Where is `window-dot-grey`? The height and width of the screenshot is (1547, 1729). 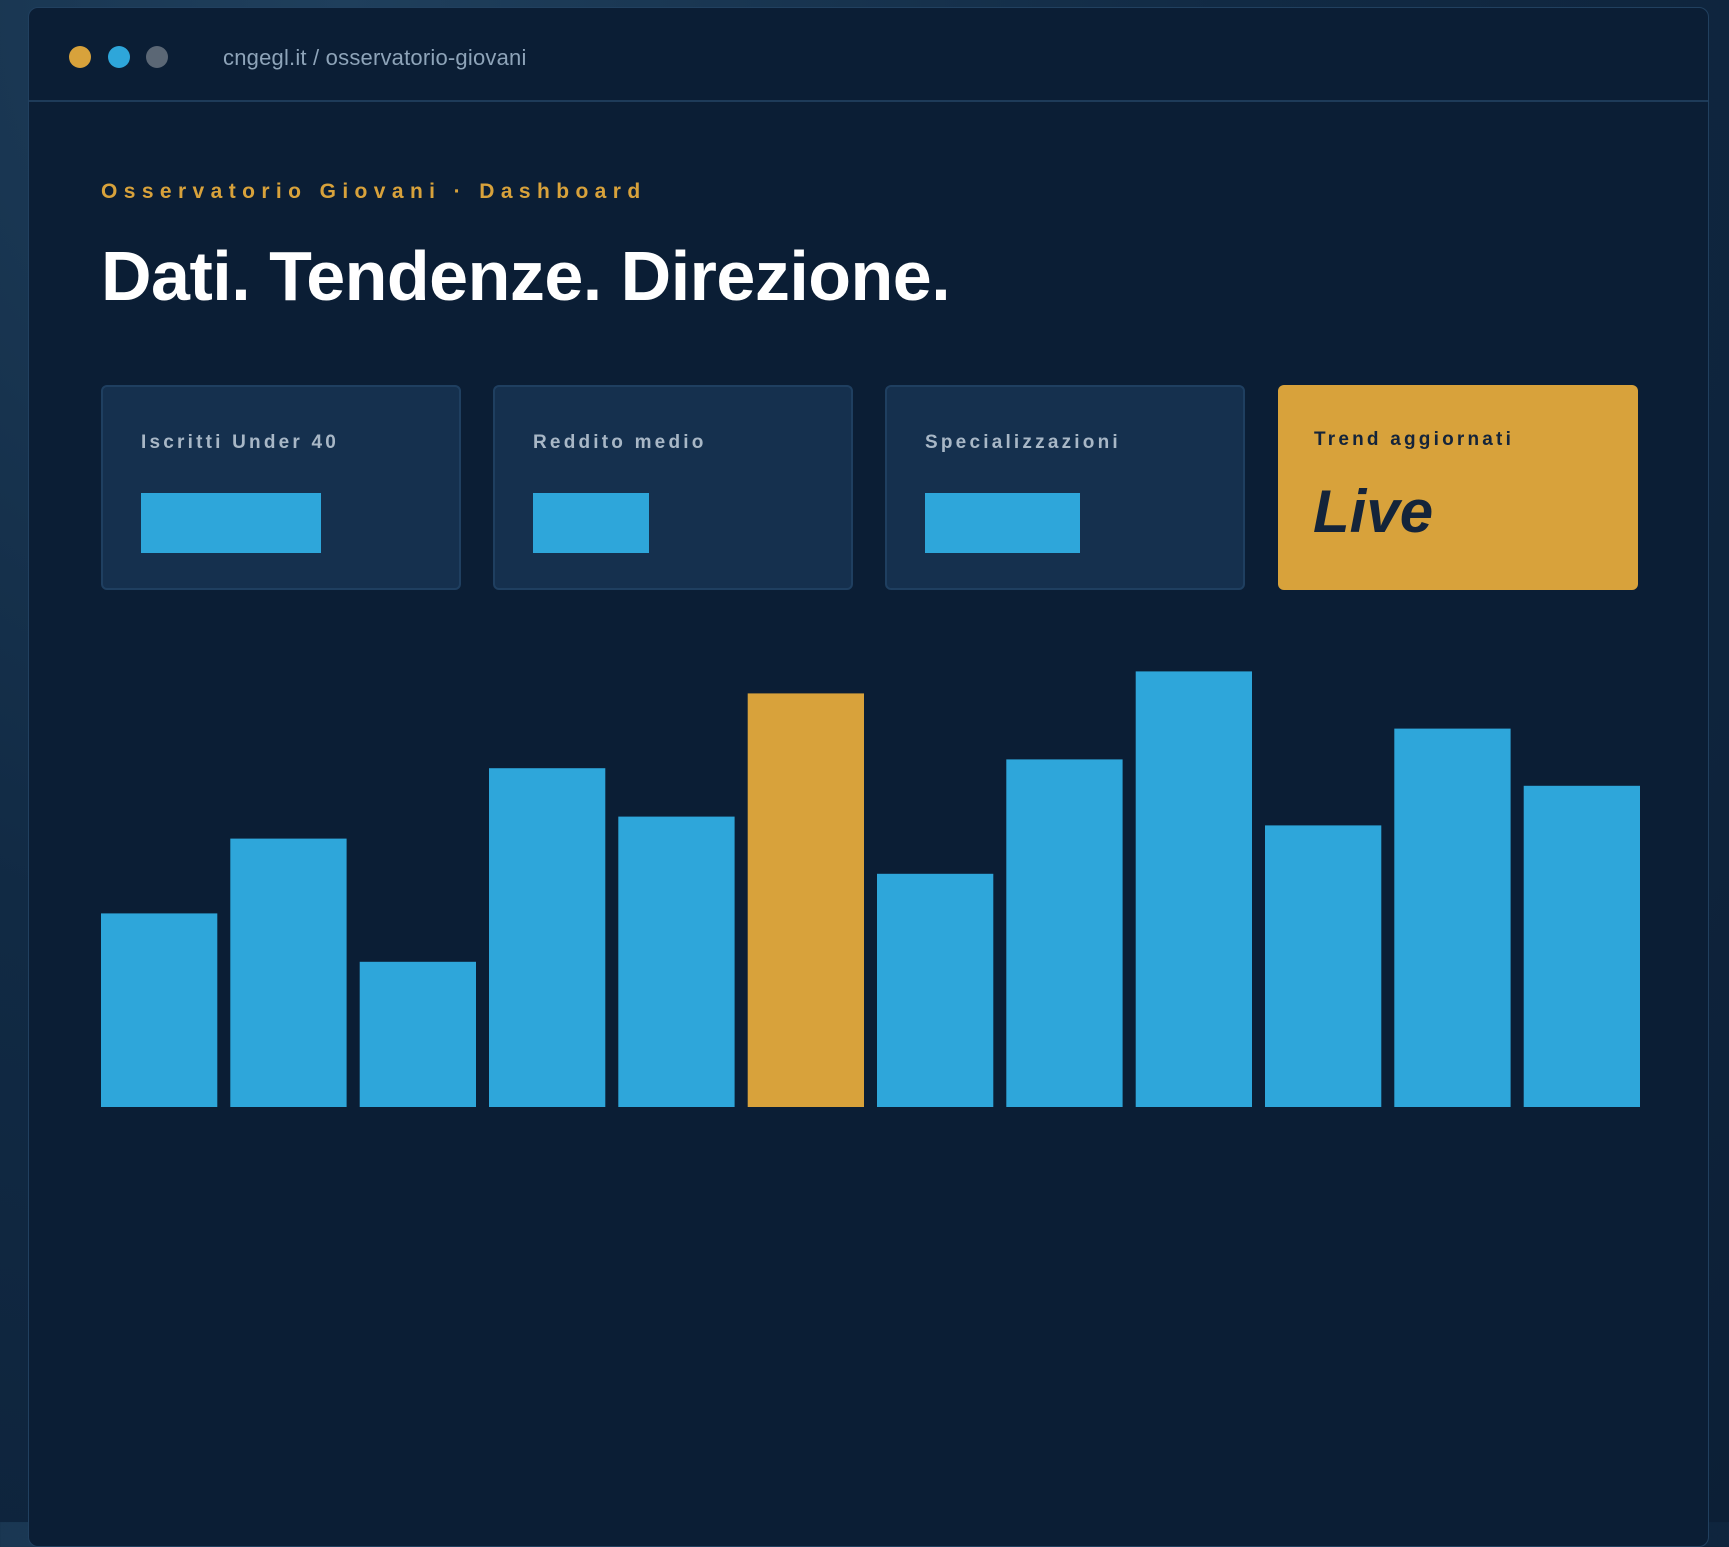
window-dot-grey is located at coordinates (157, 57).